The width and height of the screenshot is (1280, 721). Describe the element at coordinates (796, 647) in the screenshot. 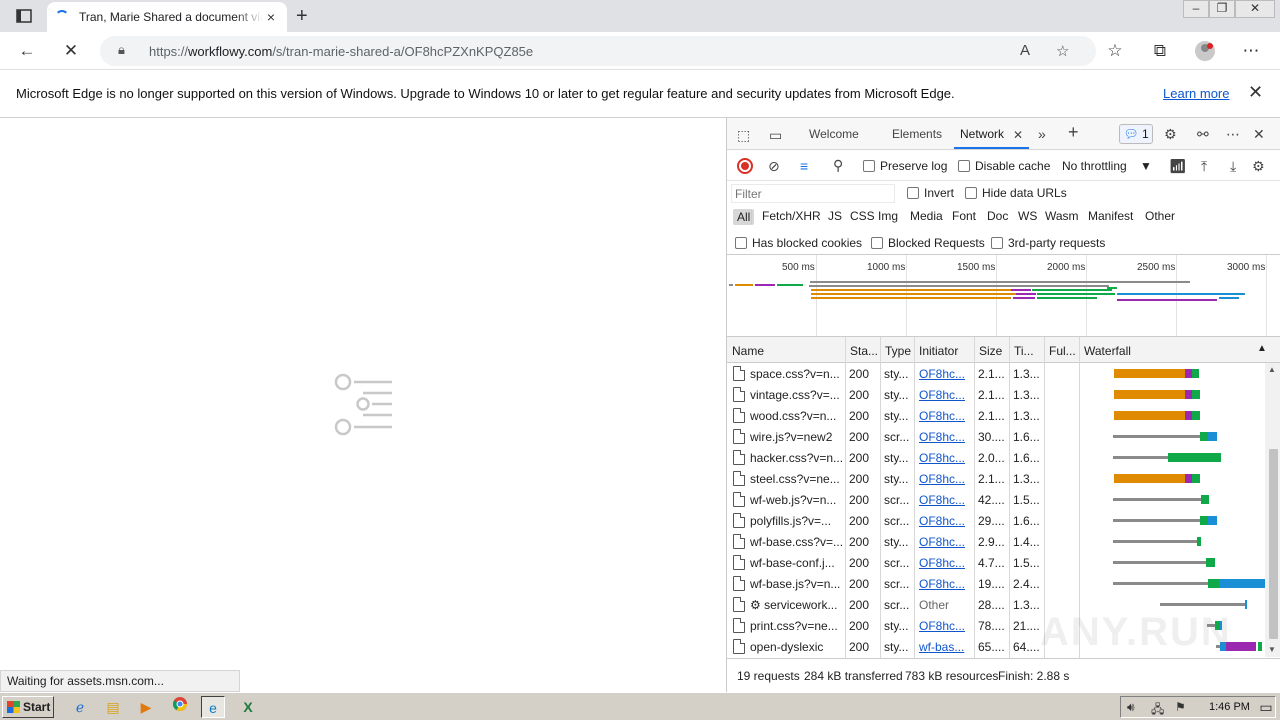

I see `request-name: open-dyslexic` at that location.